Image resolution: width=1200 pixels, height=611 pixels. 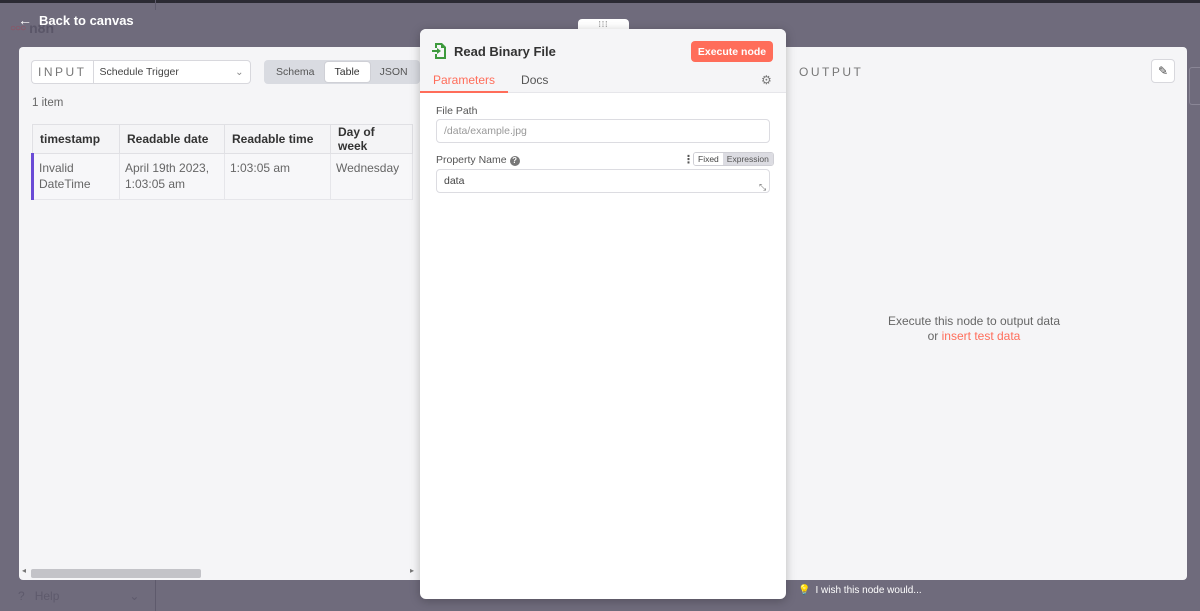 I want to click on property-name-label-text: Property Name, so click(x=471, y=160).